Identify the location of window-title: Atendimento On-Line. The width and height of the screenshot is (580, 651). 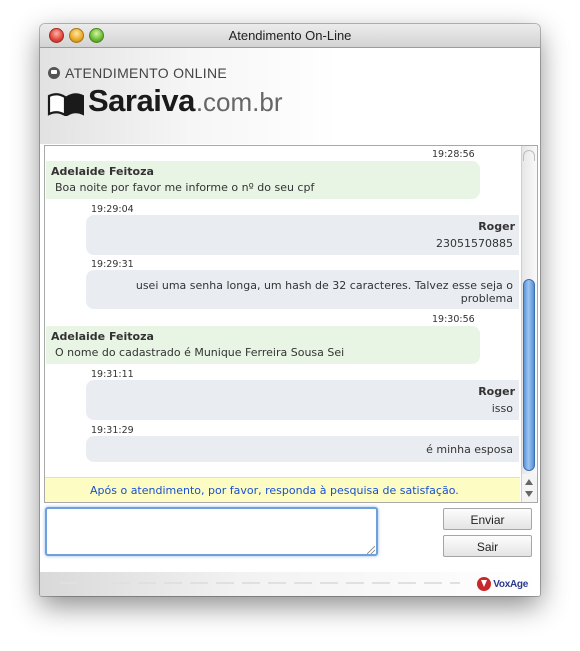
(290, 35).